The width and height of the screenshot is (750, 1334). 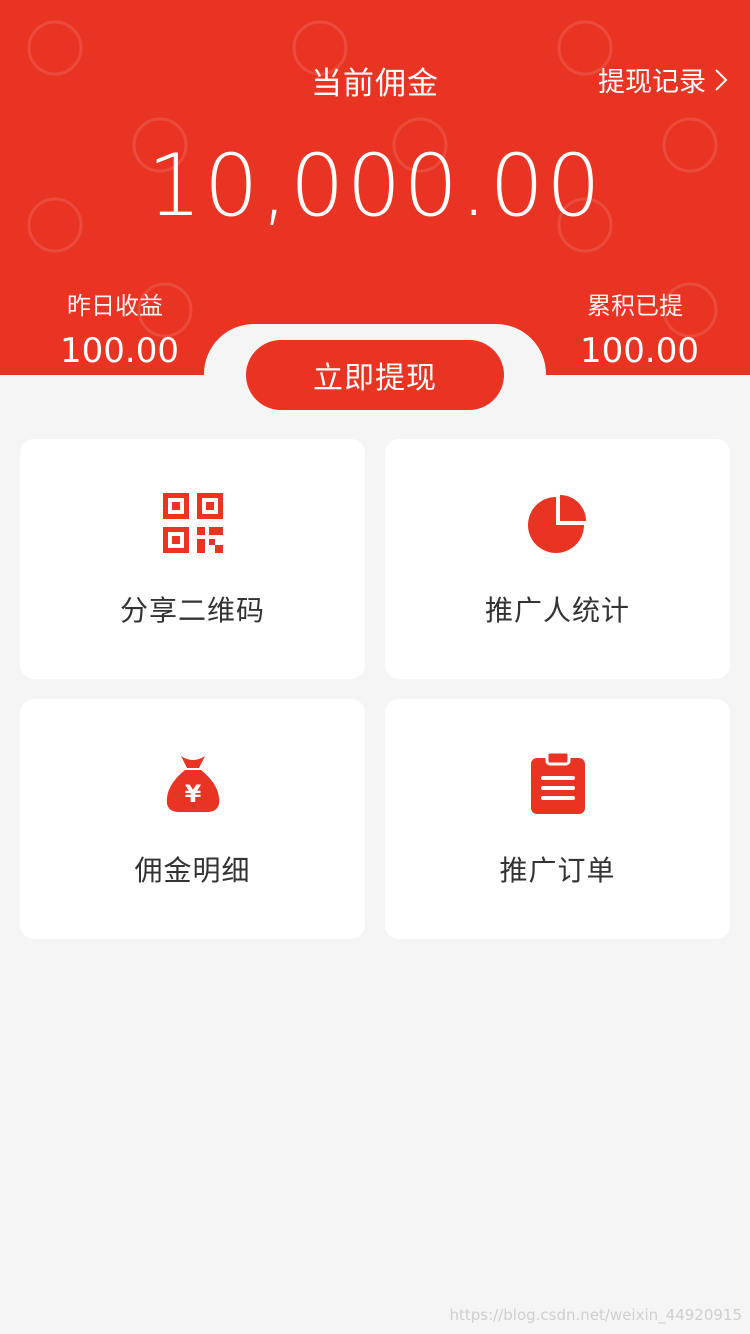 I want to click on referral-orders-label: 推广订单, so click(x=557, y=870).